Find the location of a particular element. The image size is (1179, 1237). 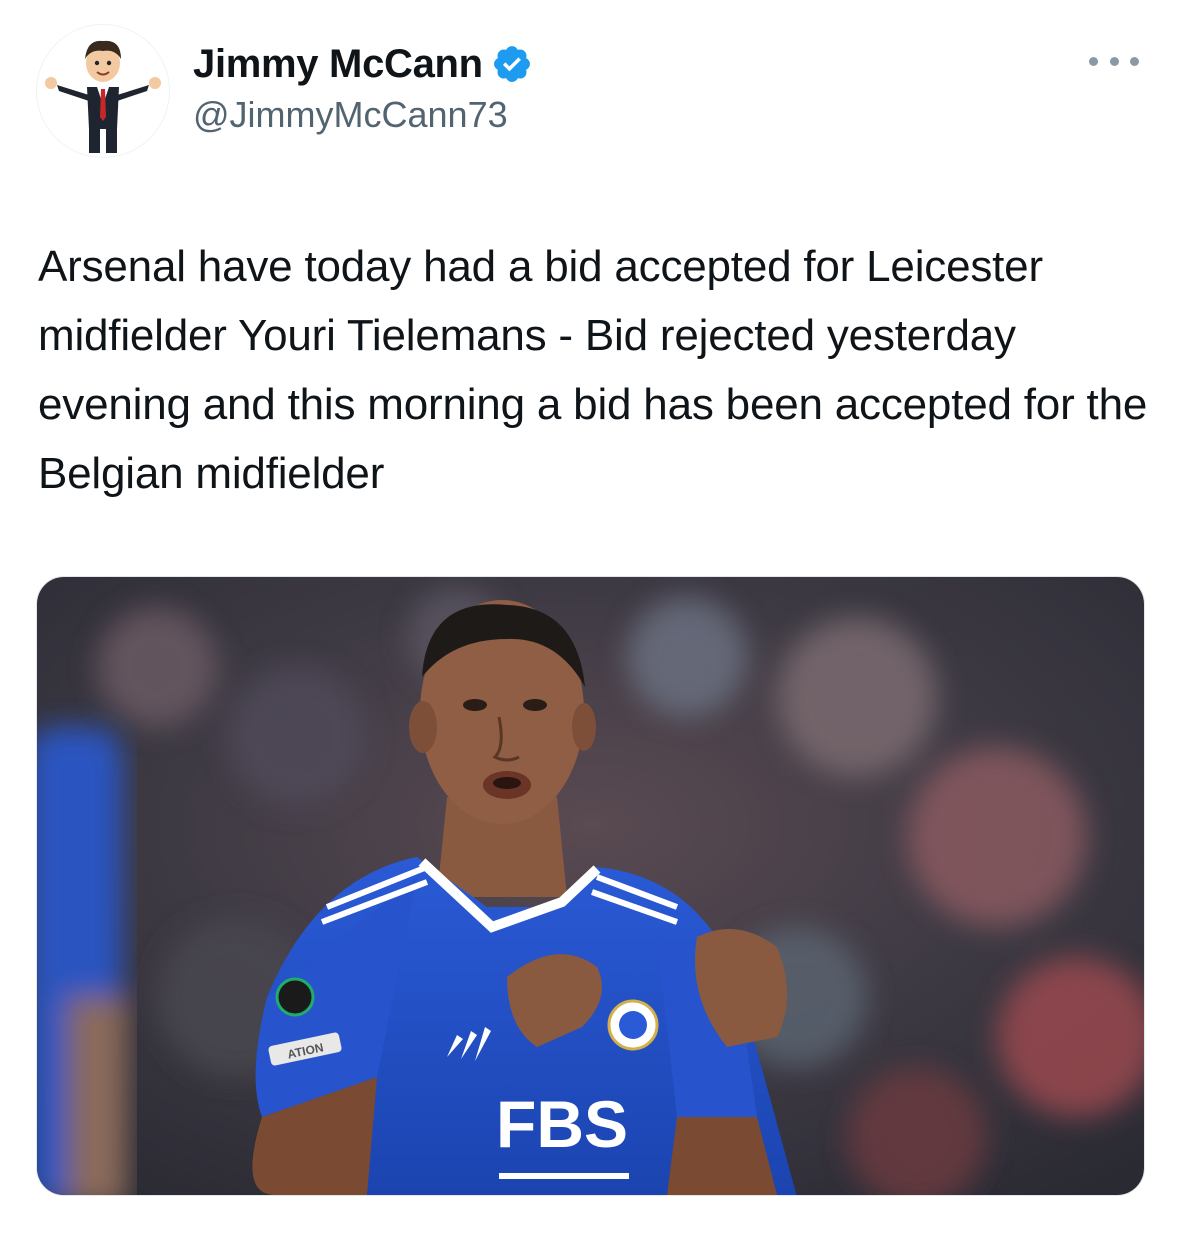

cartoon-businessman-avatar-icon is located at coordinates (103, 96).